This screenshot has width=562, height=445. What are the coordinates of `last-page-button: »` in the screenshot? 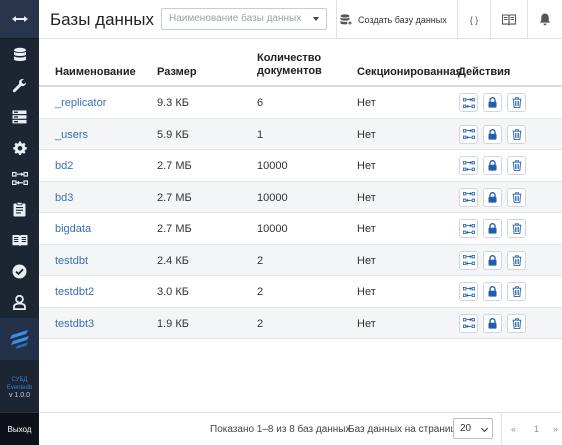 It's located at (555, 429).